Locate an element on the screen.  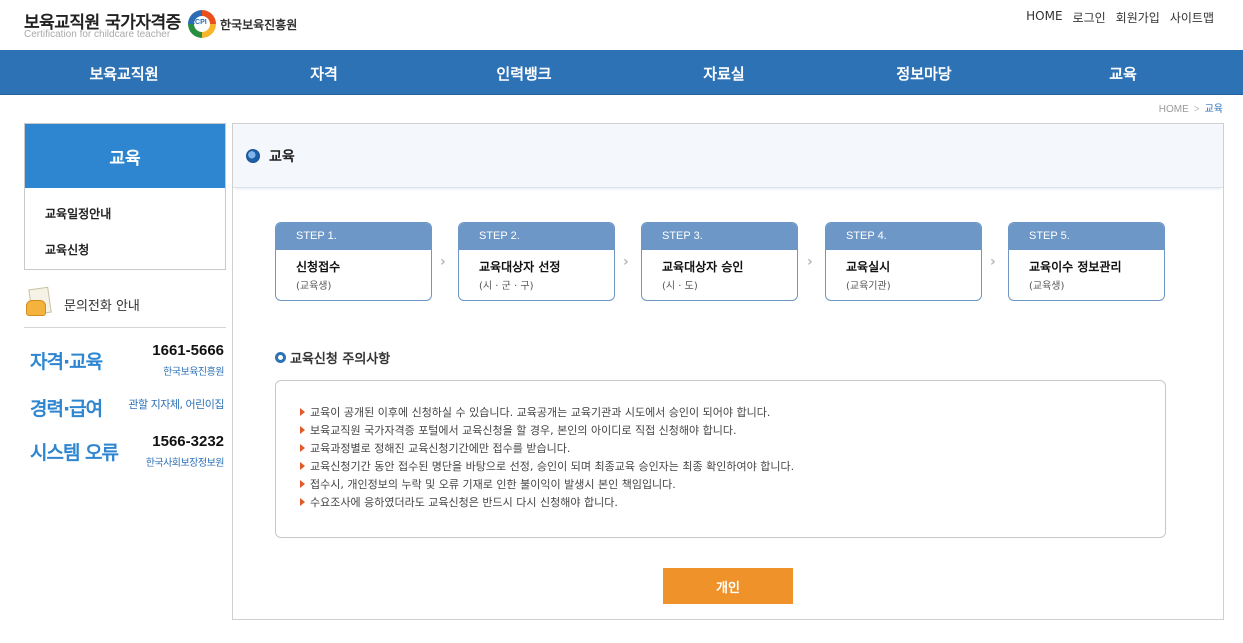
contact-label: 자격·교육 is located at coordinates (66, 362).